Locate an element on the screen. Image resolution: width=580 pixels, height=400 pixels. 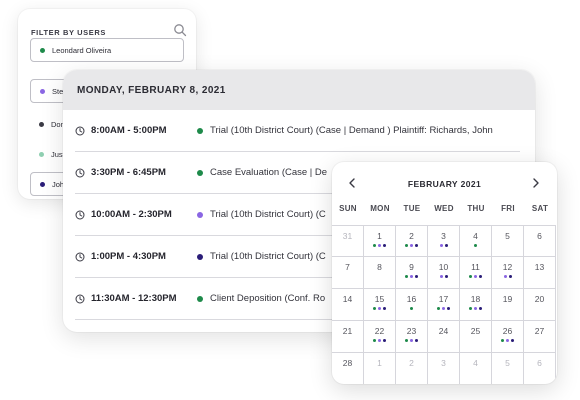
calendar-day-cell: 20 is located at coordinates (540, 305).